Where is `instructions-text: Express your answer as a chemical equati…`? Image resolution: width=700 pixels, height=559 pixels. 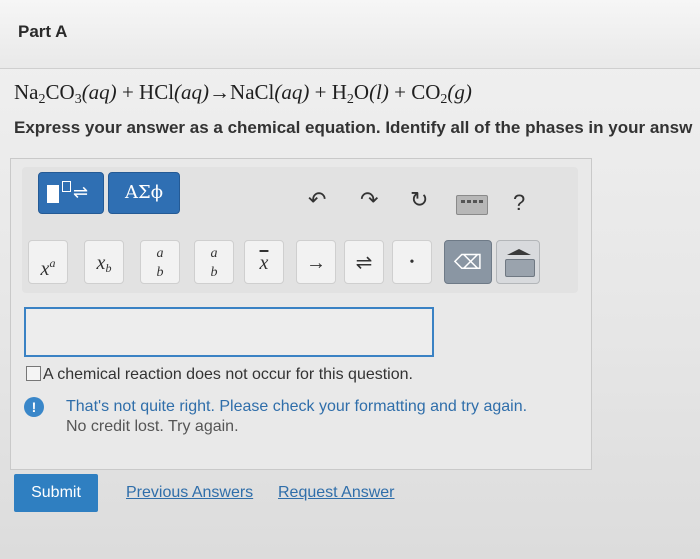
instructions-text: Express your answer as a chemical equati… is located at coordinates (353, 127).